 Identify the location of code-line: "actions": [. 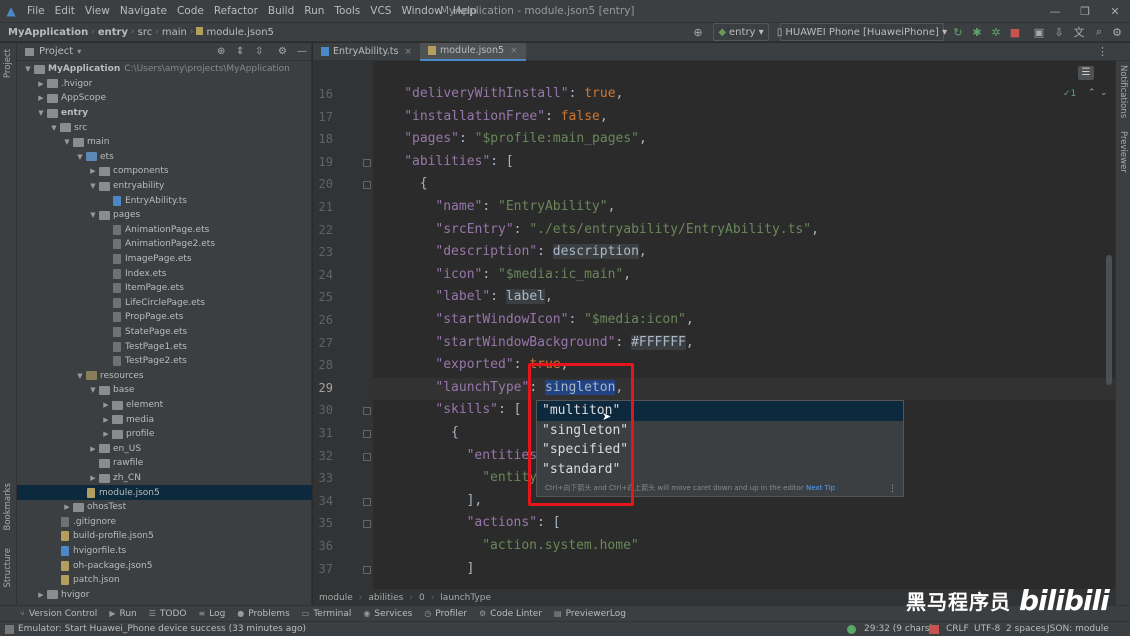
(514, 522).